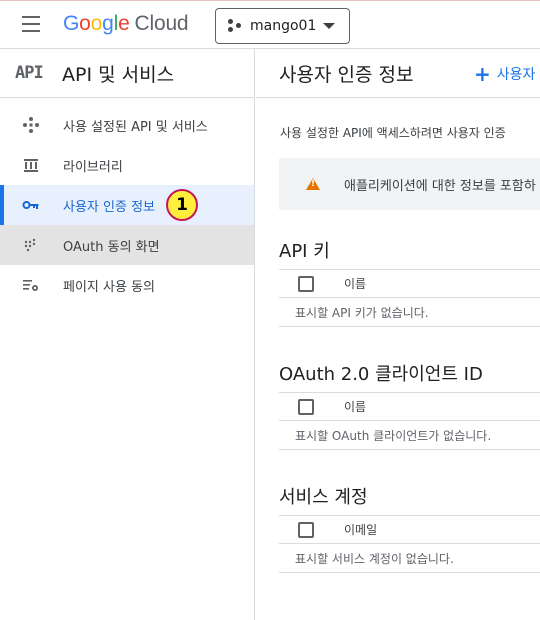 The width and height of the screenshot is (540, 620). Describe the element at coordinates (29, 73) in the screenshot. I see `api-logo-icon: API` at that location.